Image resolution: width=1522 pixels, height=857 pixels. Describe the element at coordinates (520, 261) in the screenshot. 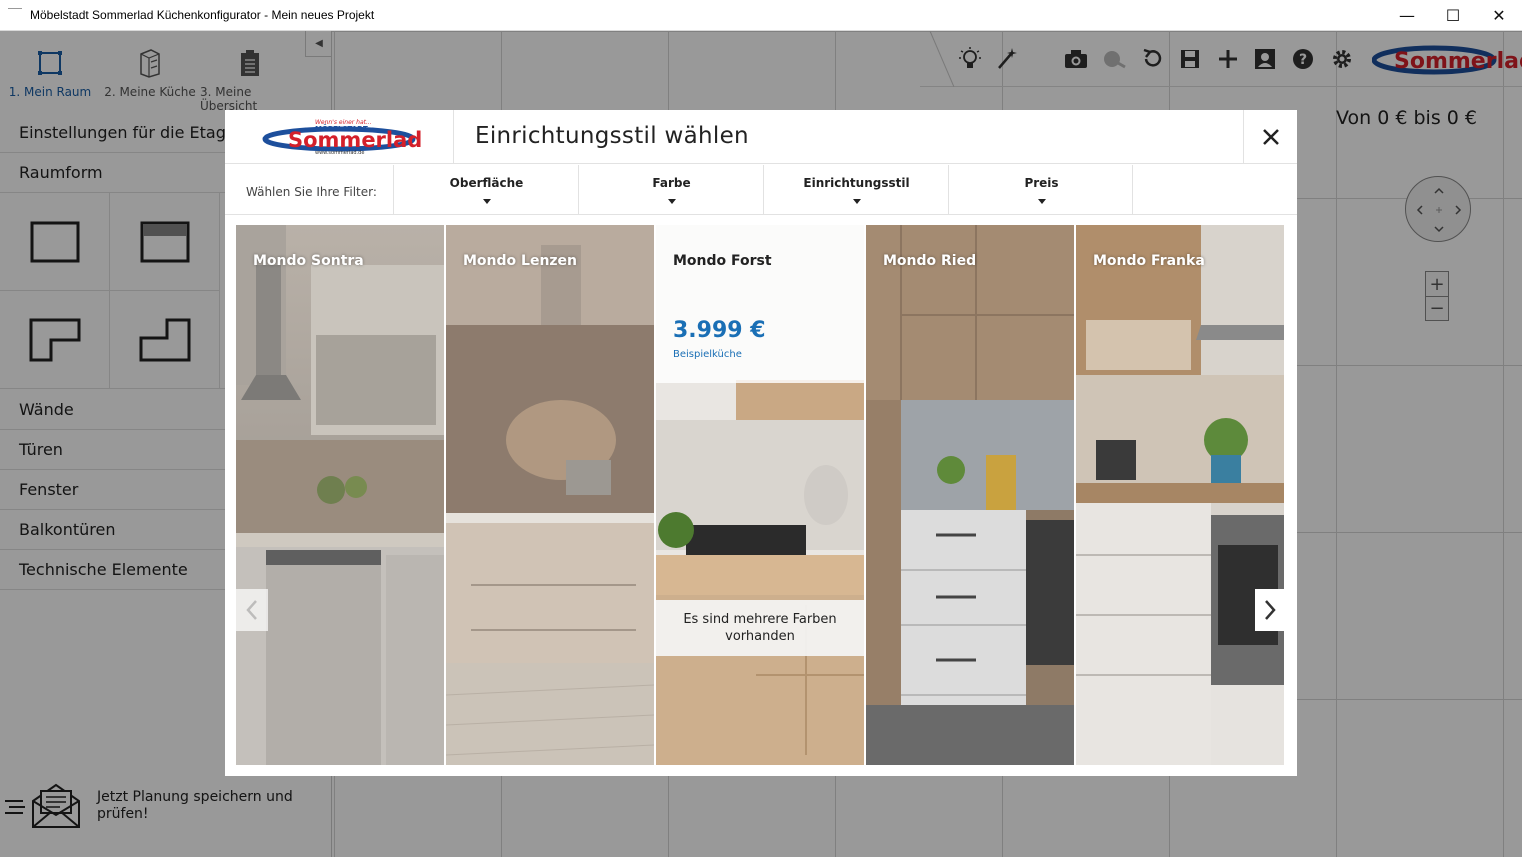

I see `kitchen-name: Mondo Lenzen` at that location.